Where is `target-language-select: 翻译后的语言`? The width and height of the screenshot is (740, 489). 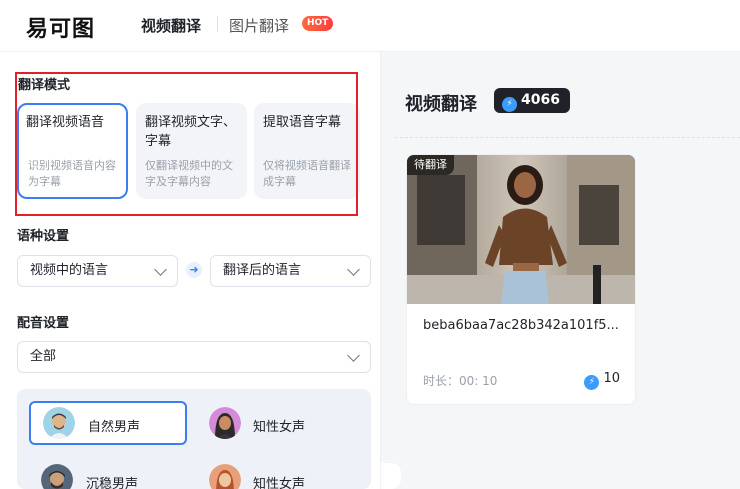
target-language-select: 翻译后的语言 is located at coordinates (290, 271).